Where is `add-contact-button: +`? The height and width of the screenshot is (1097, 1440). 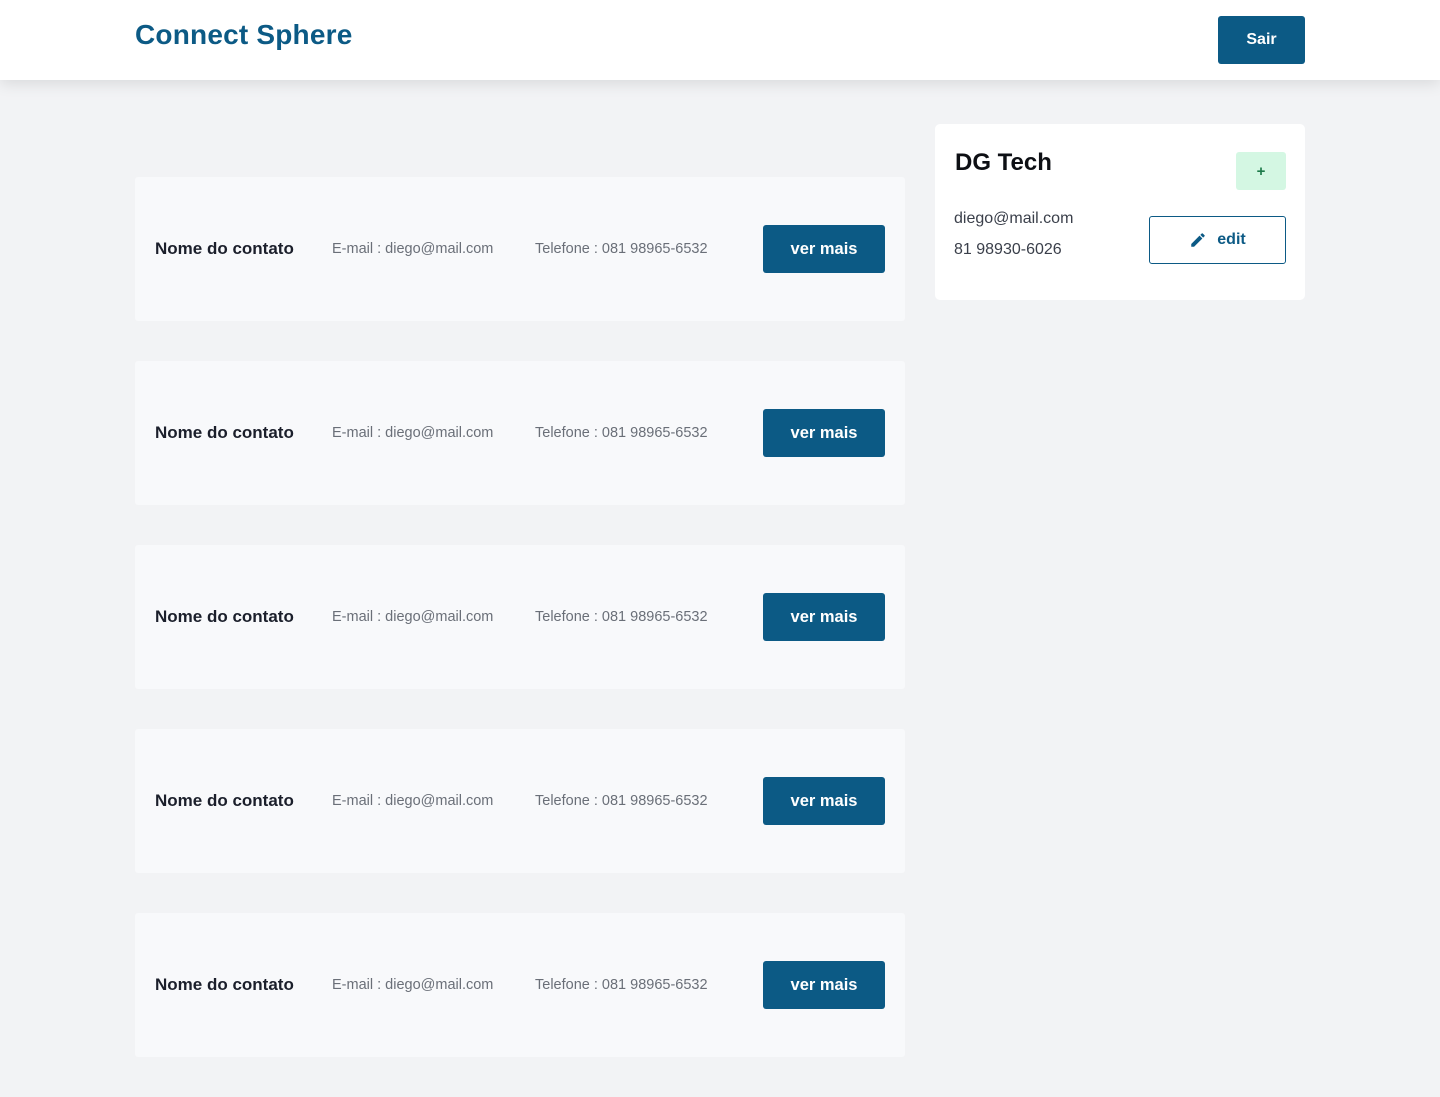
add-contact-button: + is located at coordinates (1261, 171).